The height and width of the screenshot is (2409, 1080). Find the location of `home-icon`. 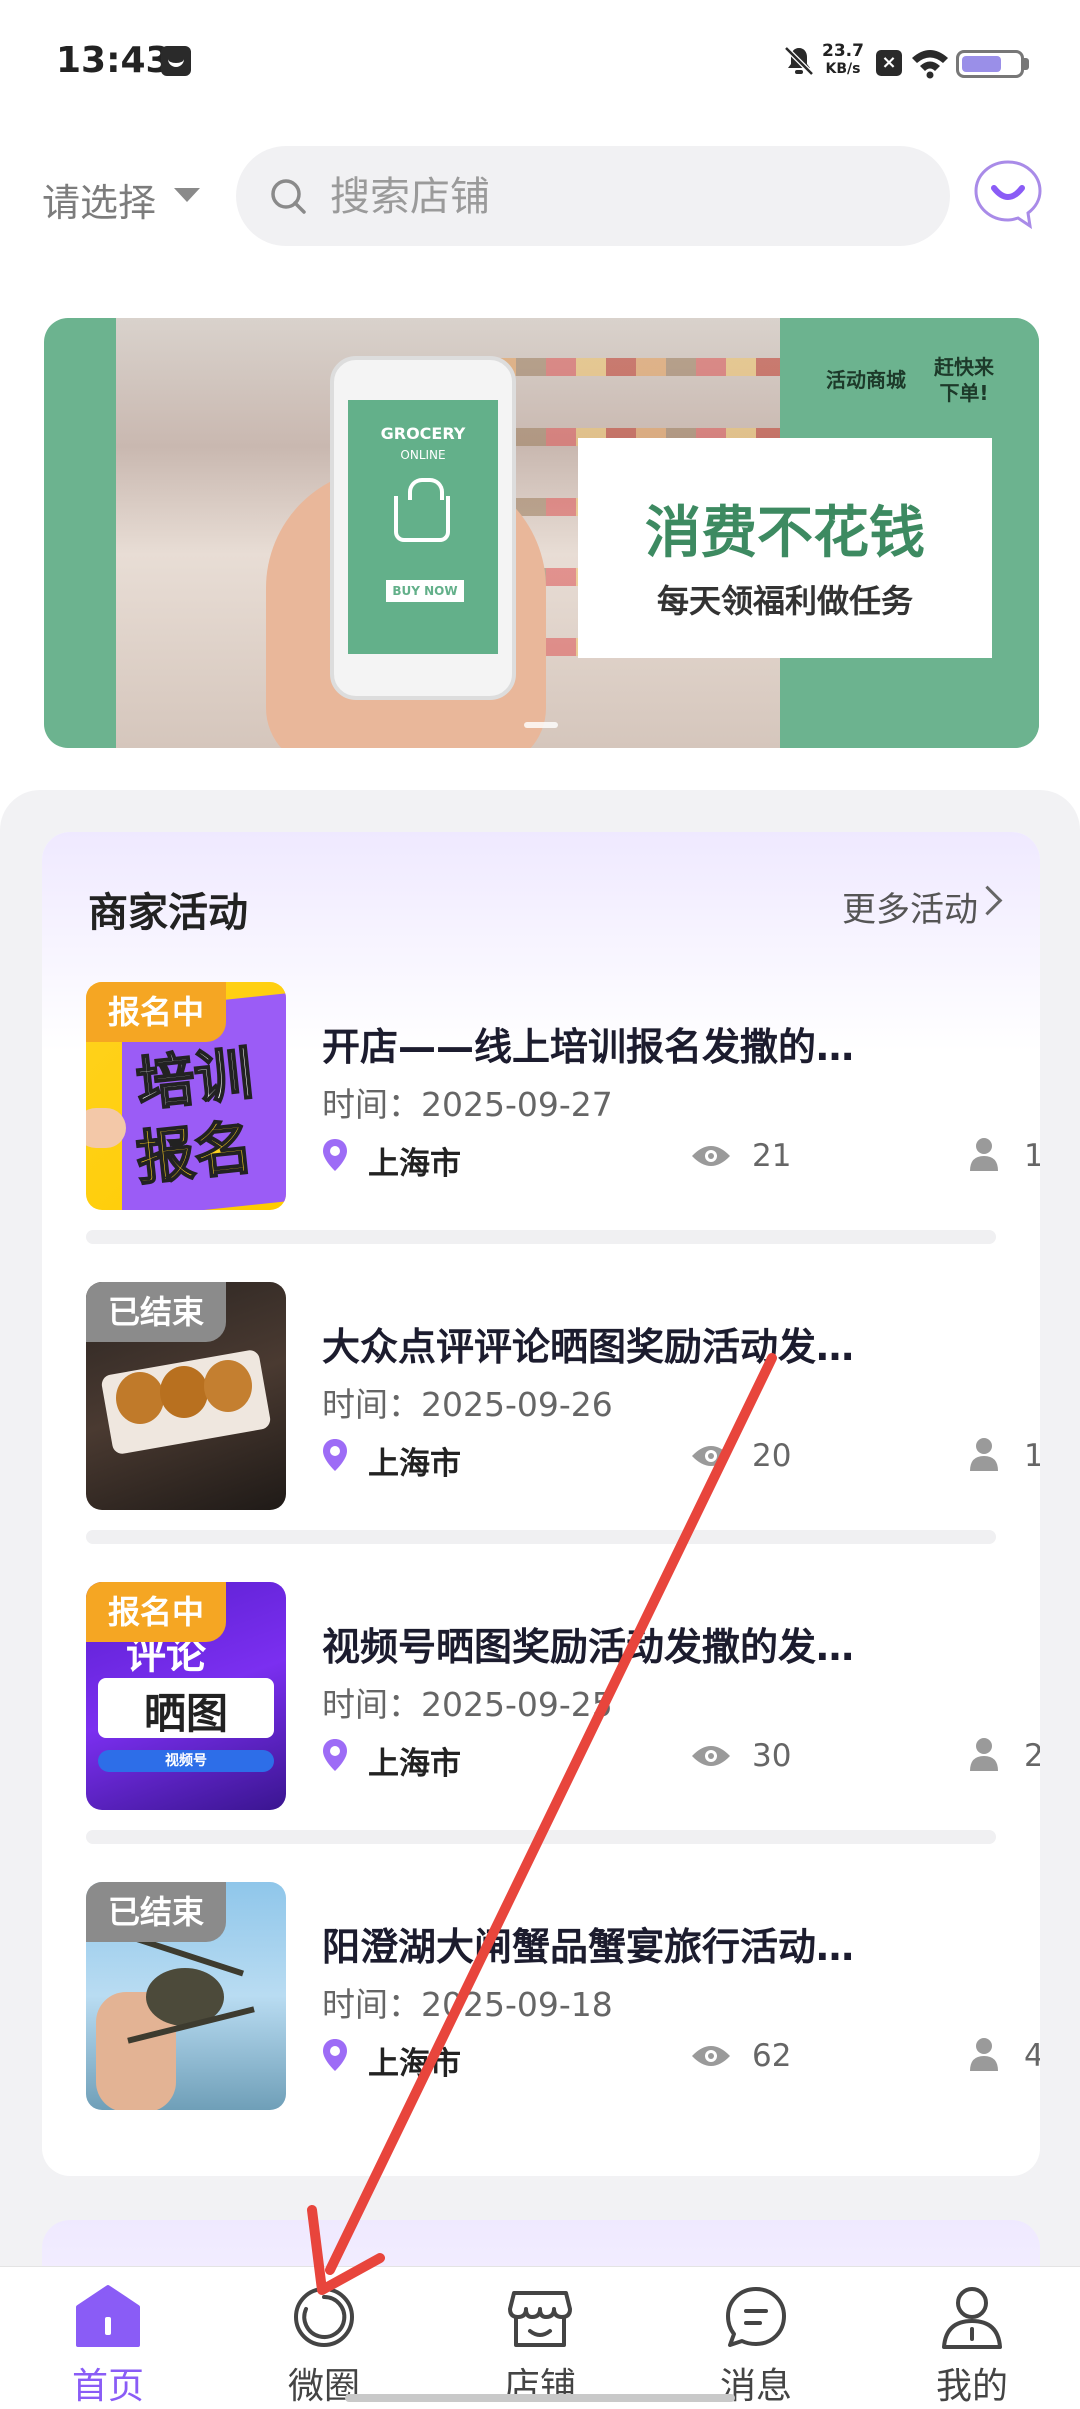

home-icon is located at coordinates (108, 2316).